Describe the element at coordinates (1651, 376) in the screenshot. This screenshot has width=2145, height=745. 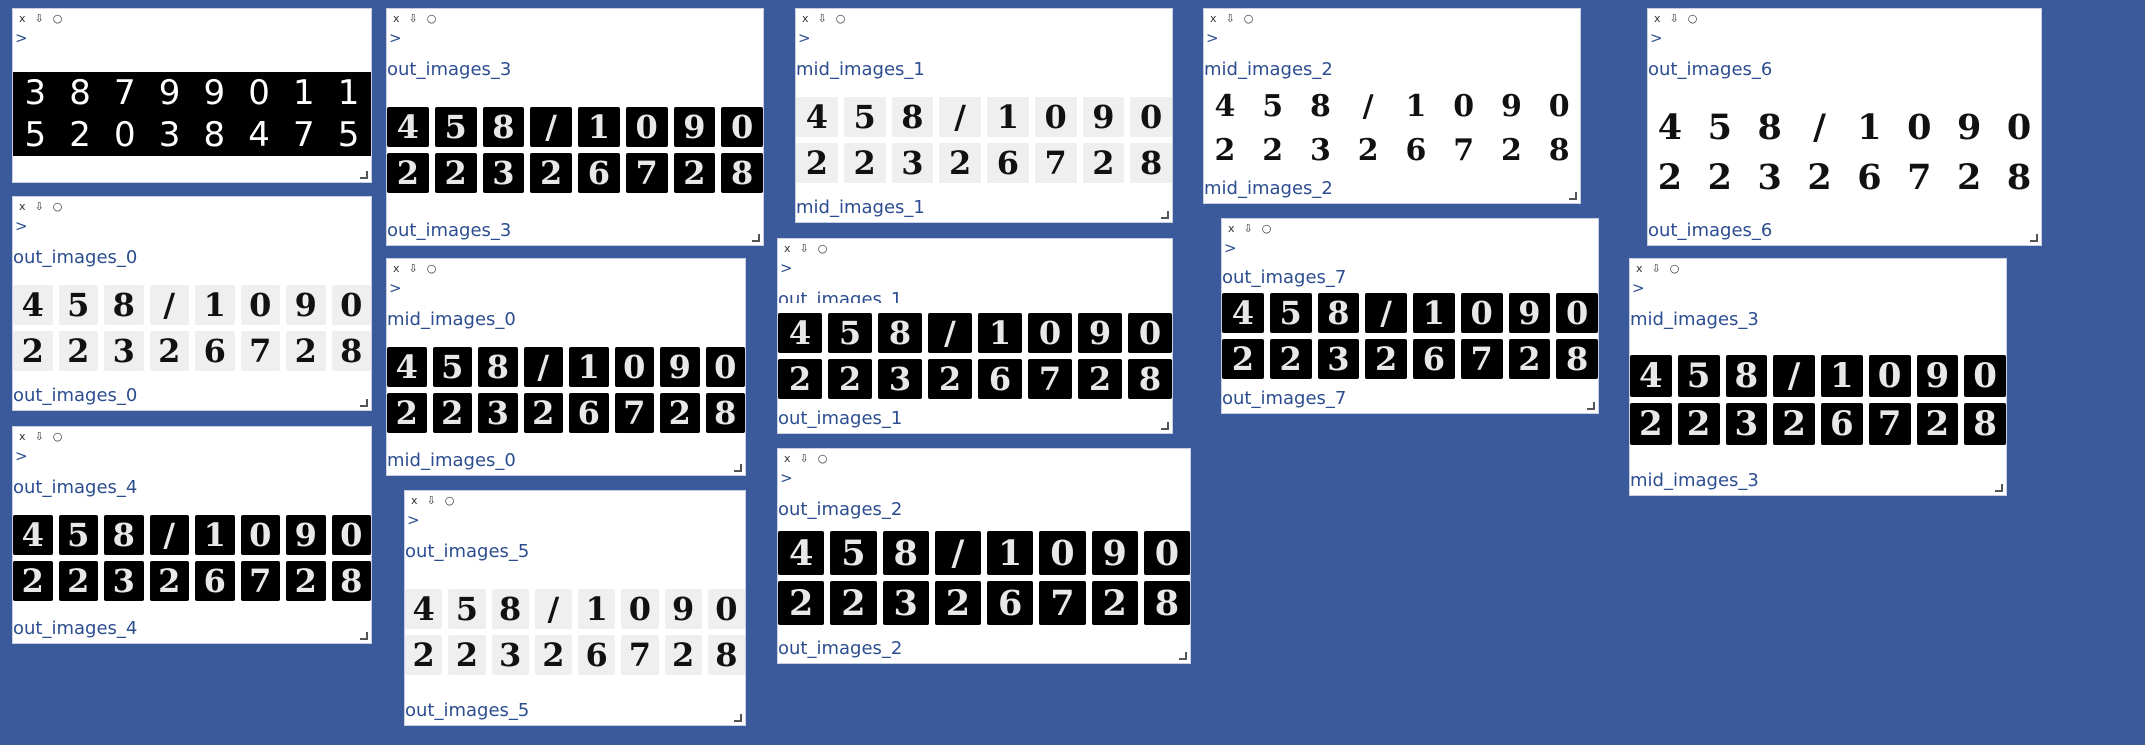
I see `digit-thumbnail: 4` at that location.